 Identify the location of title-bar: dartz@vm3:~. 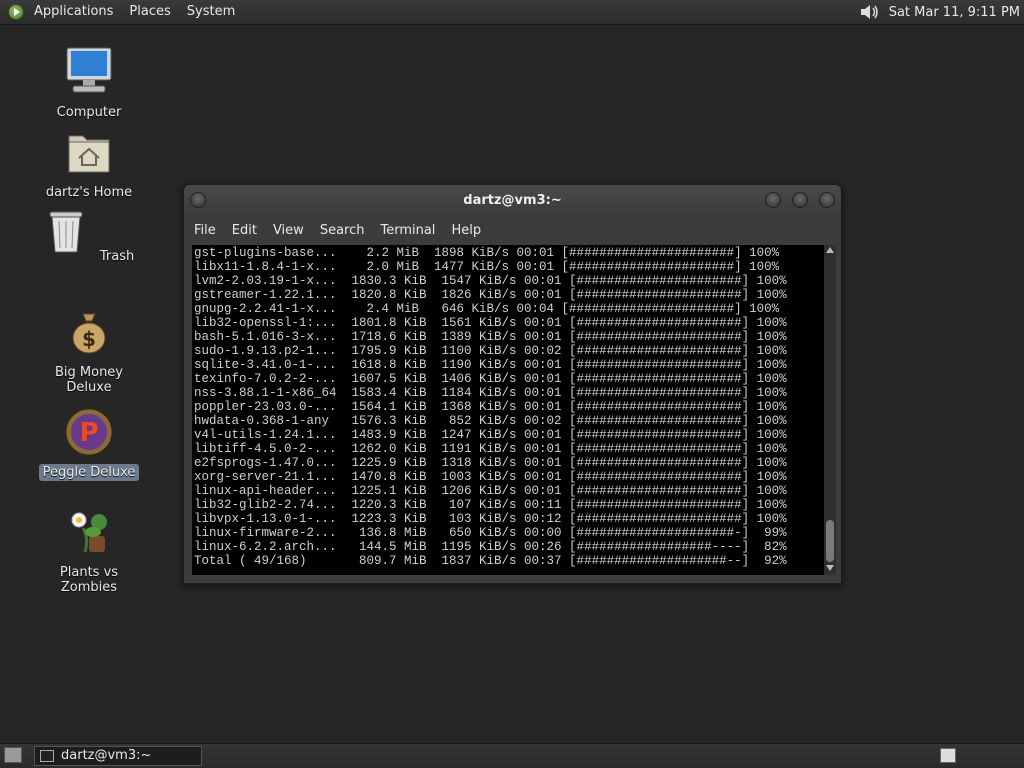
(512, 201).